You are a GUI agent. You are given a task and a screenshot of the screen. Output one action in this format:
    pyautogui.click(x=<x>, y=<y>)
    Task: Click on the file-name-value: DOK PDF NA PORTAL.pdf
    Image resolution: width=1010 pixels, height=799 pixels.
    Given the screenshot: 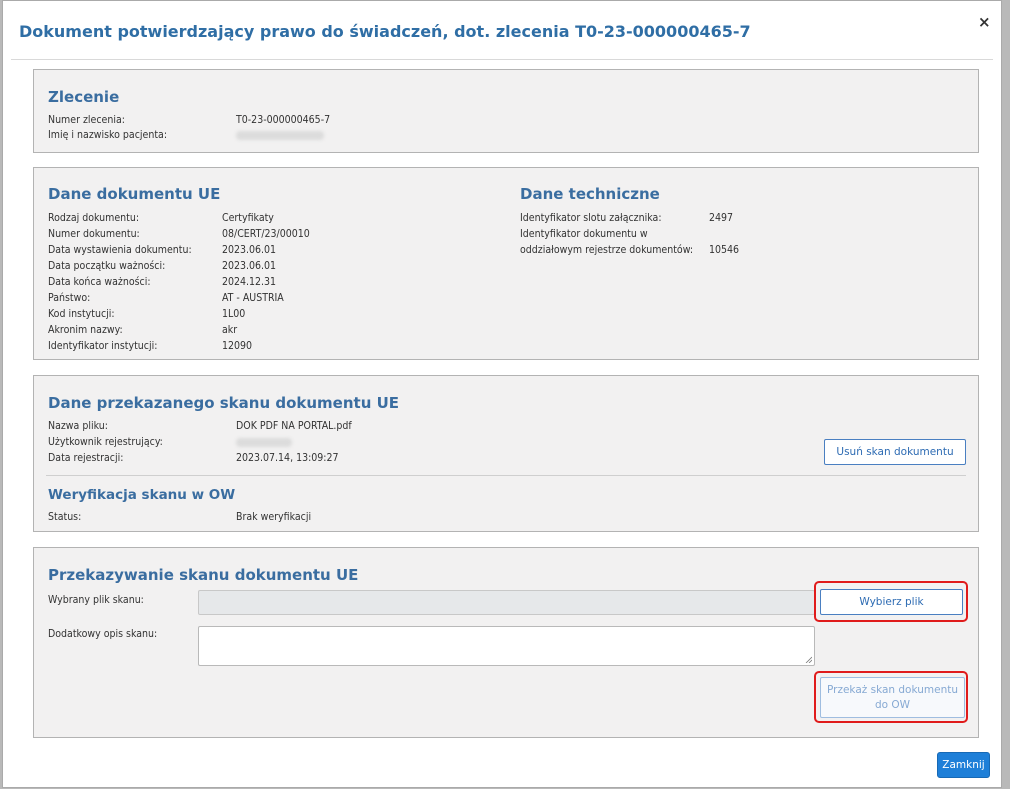 What is the action you would take?
    pyautogui.click(x=294, y=426)
    